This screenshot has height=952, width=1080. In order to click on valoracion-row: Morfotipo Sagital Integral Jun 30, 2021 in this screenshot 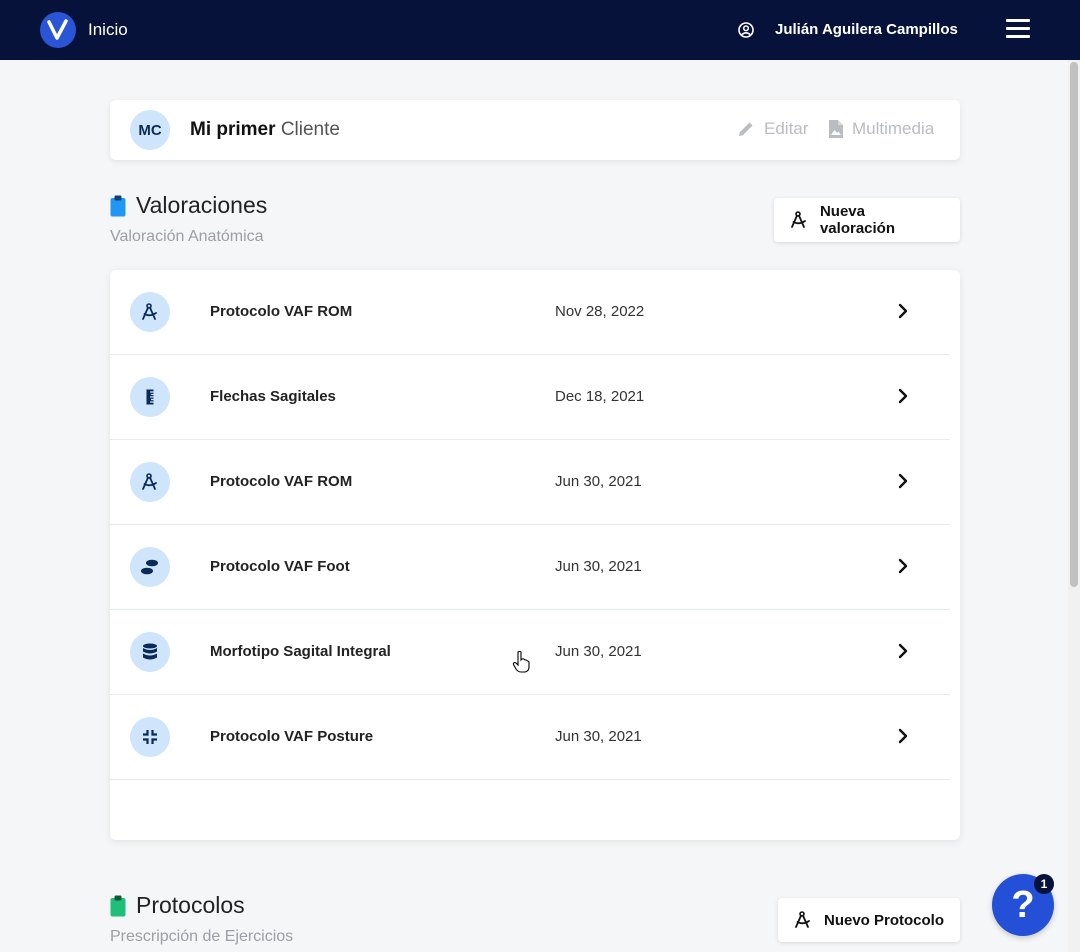, I will do `click(530, 652)`.